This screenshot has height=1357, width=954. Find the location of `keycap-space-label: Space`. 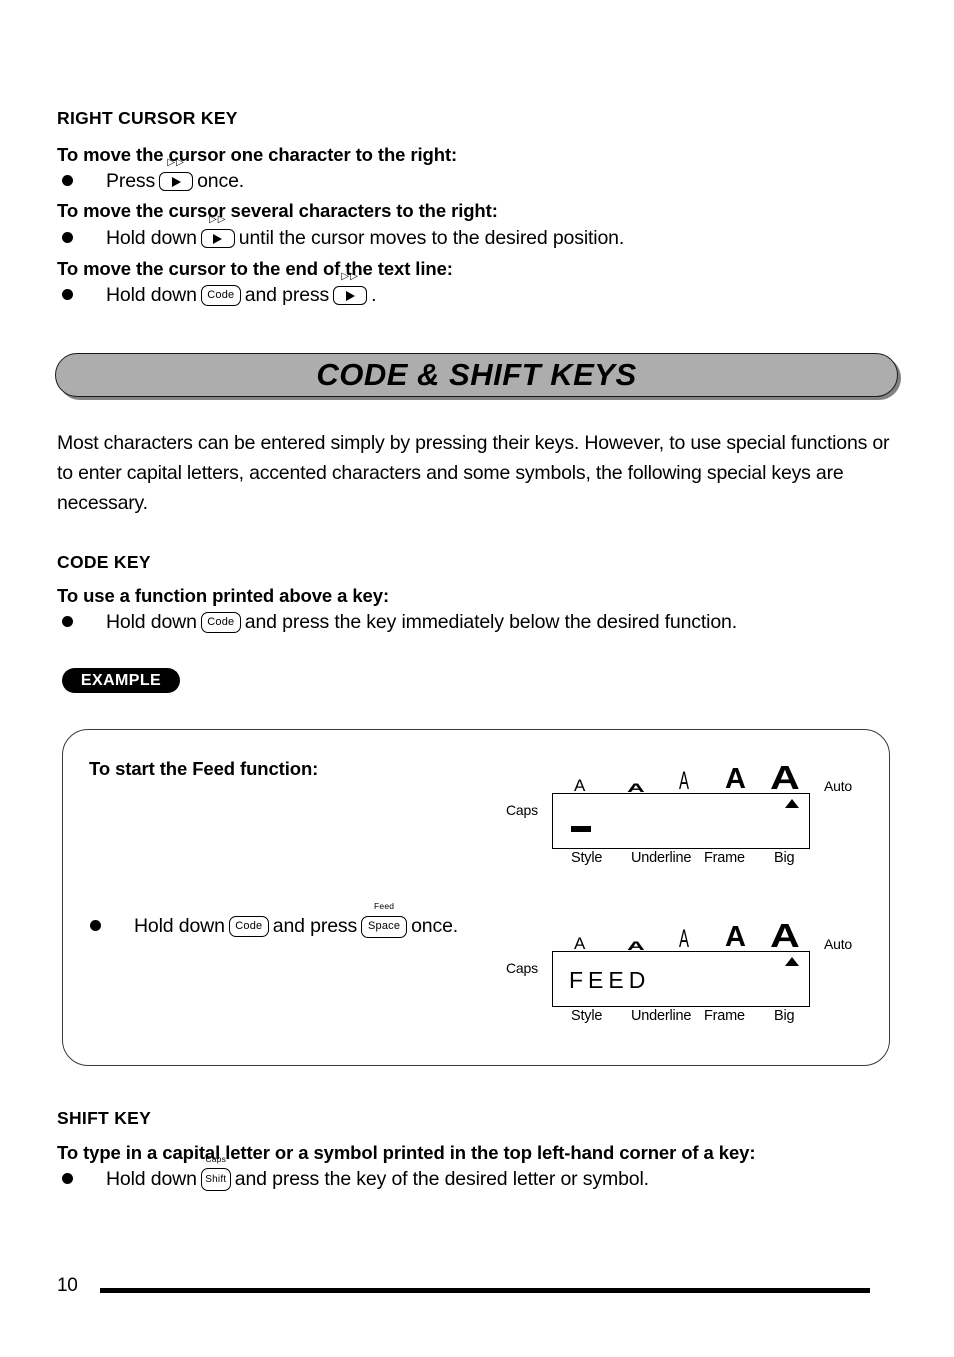

keycap-space-label: Space is located at coordinates (384, 926).